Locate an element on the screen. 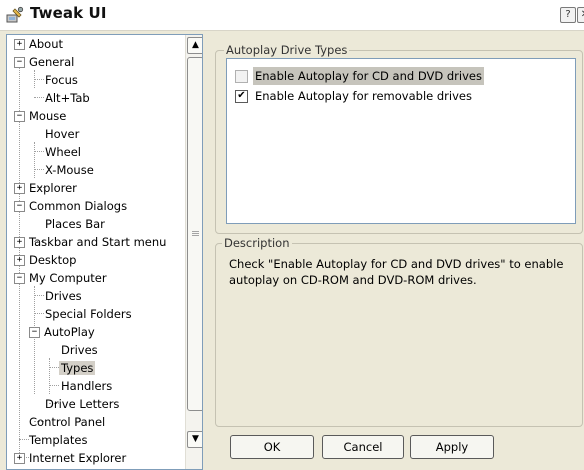  scroll-down-button: ▼ is located at coordinates (194, 439).